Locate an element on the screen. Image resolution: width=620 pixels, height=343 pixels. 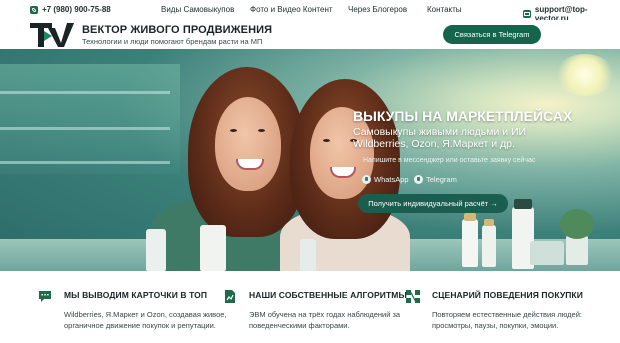
plant-pot is located at coordinates (577, 250).